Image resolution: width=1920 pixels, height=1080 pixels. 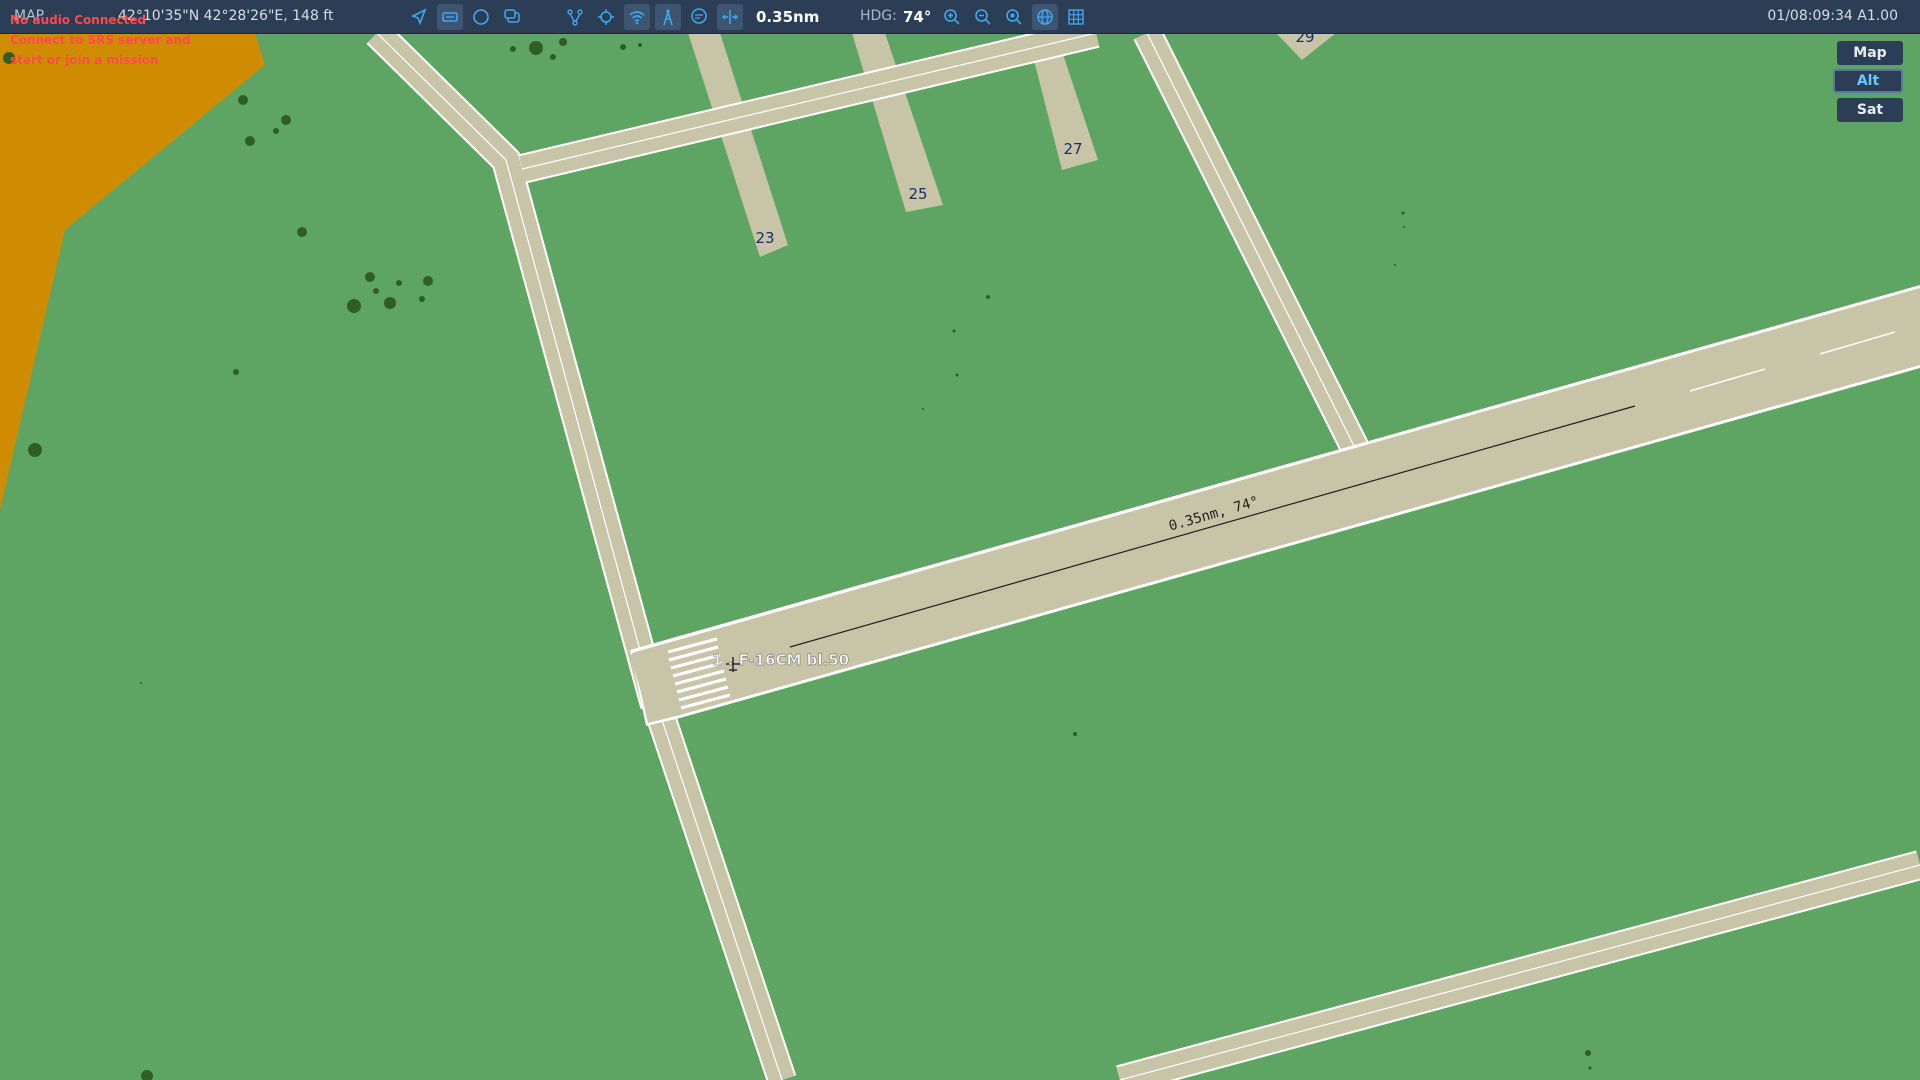 I want to click on waypoints-icon, so click(x=575, y=17).